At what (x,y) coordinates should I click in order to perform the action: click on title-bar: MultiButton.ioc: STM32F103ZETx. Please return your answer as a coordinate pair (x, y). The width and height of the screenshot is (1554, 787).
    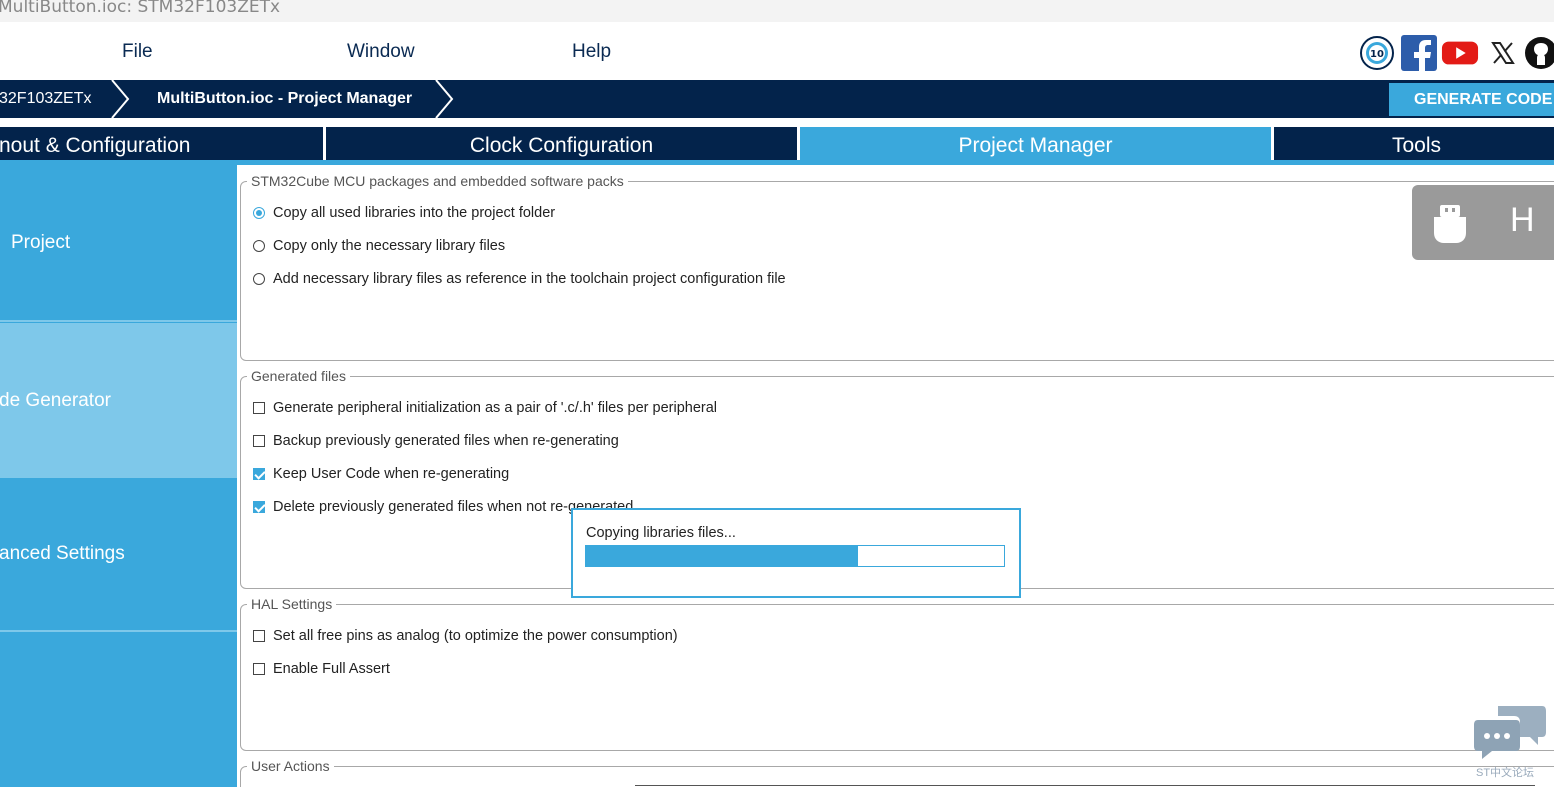
    Looking at the image, I should click on (777, 11).